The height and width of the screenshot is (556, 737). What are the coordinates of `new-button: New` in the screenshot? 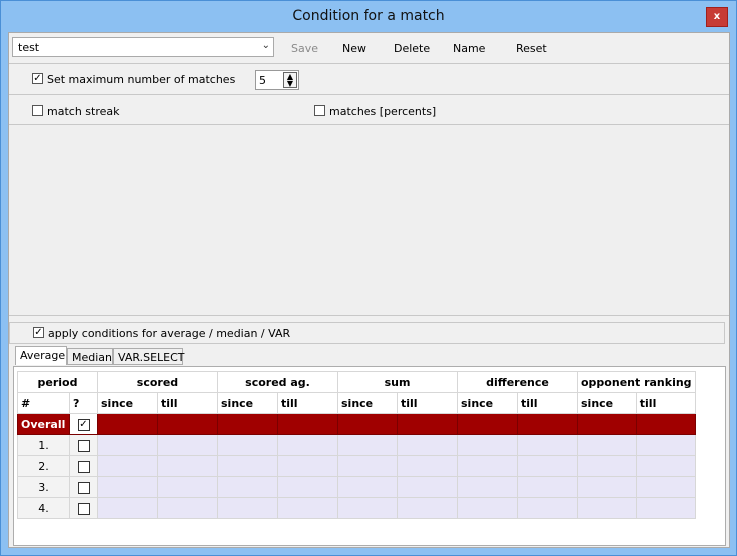 It's located at (354, 48).